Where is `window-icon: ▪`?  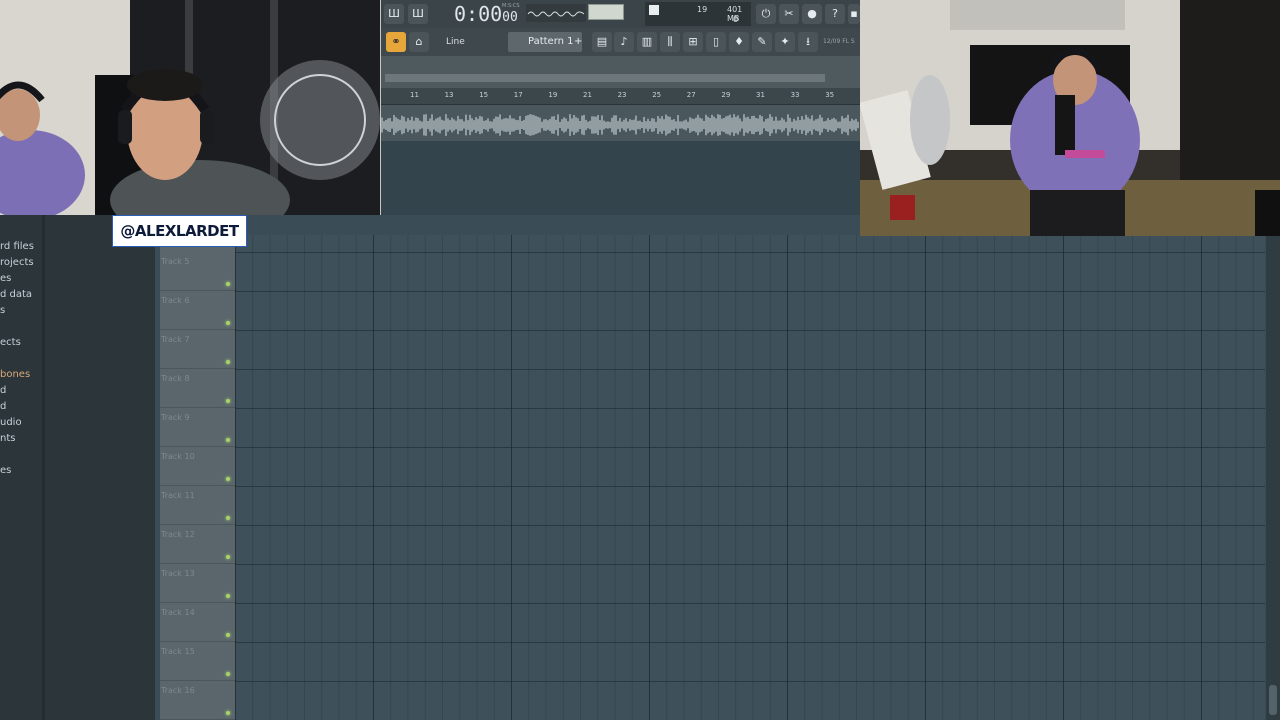 window-icon: ▪ is located at coordinates (854, 14).